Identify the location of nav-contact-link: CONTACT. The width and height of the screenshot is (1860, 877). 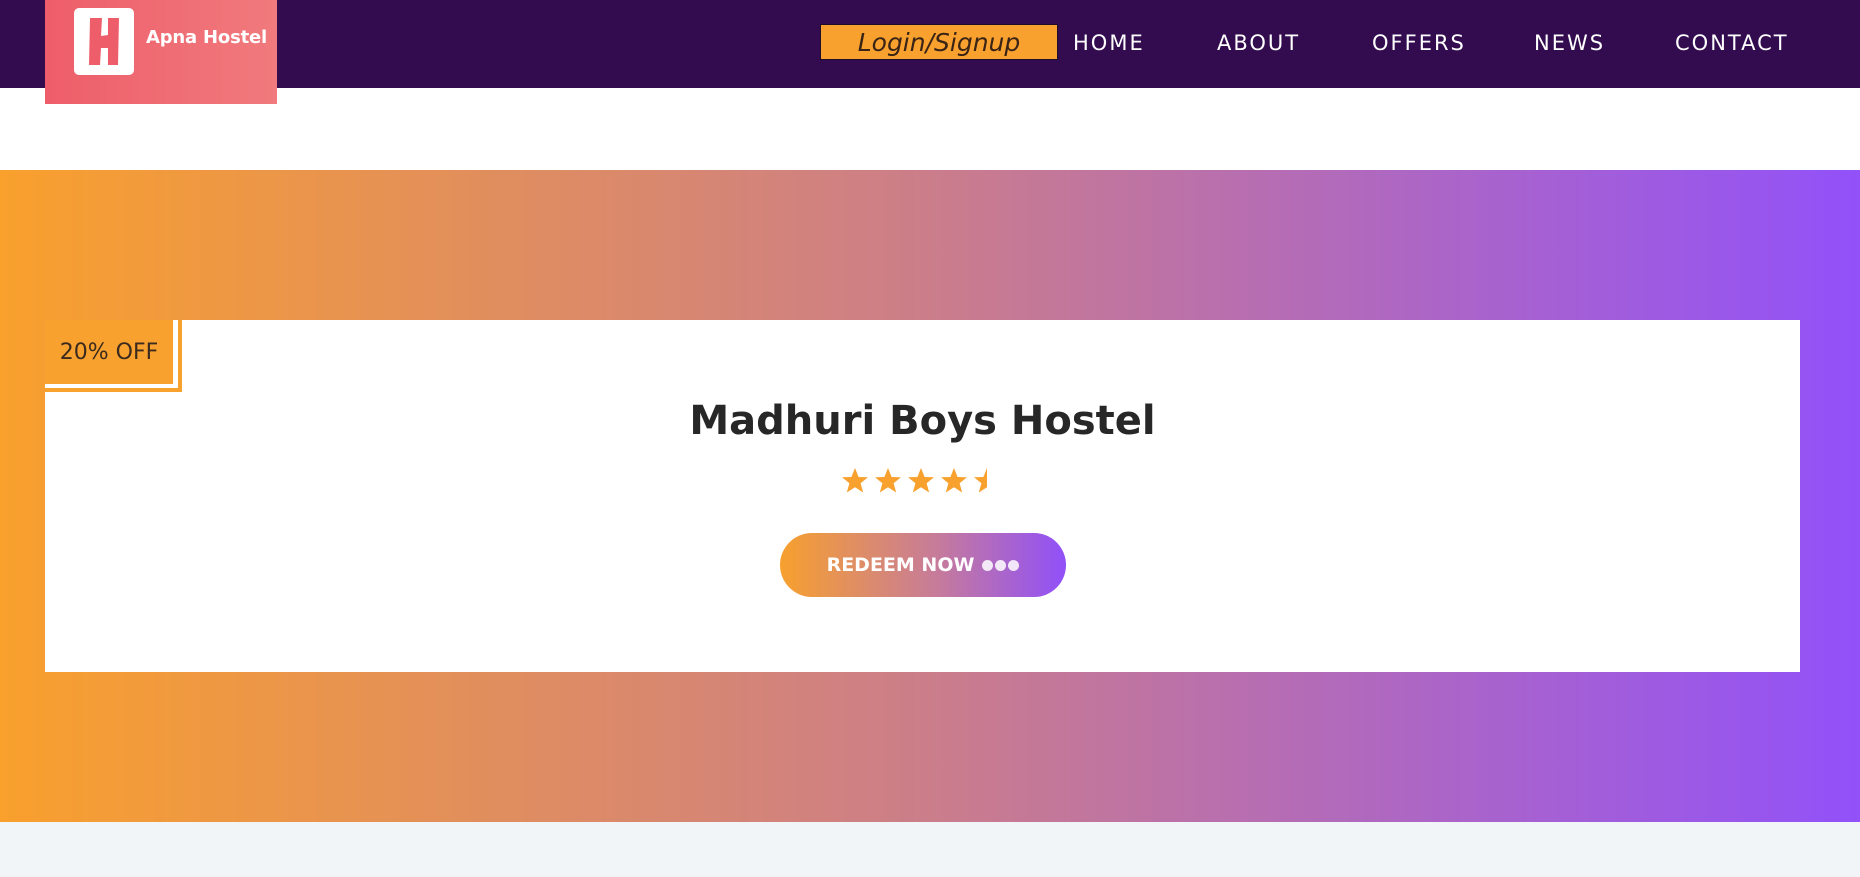
(1732, 43).